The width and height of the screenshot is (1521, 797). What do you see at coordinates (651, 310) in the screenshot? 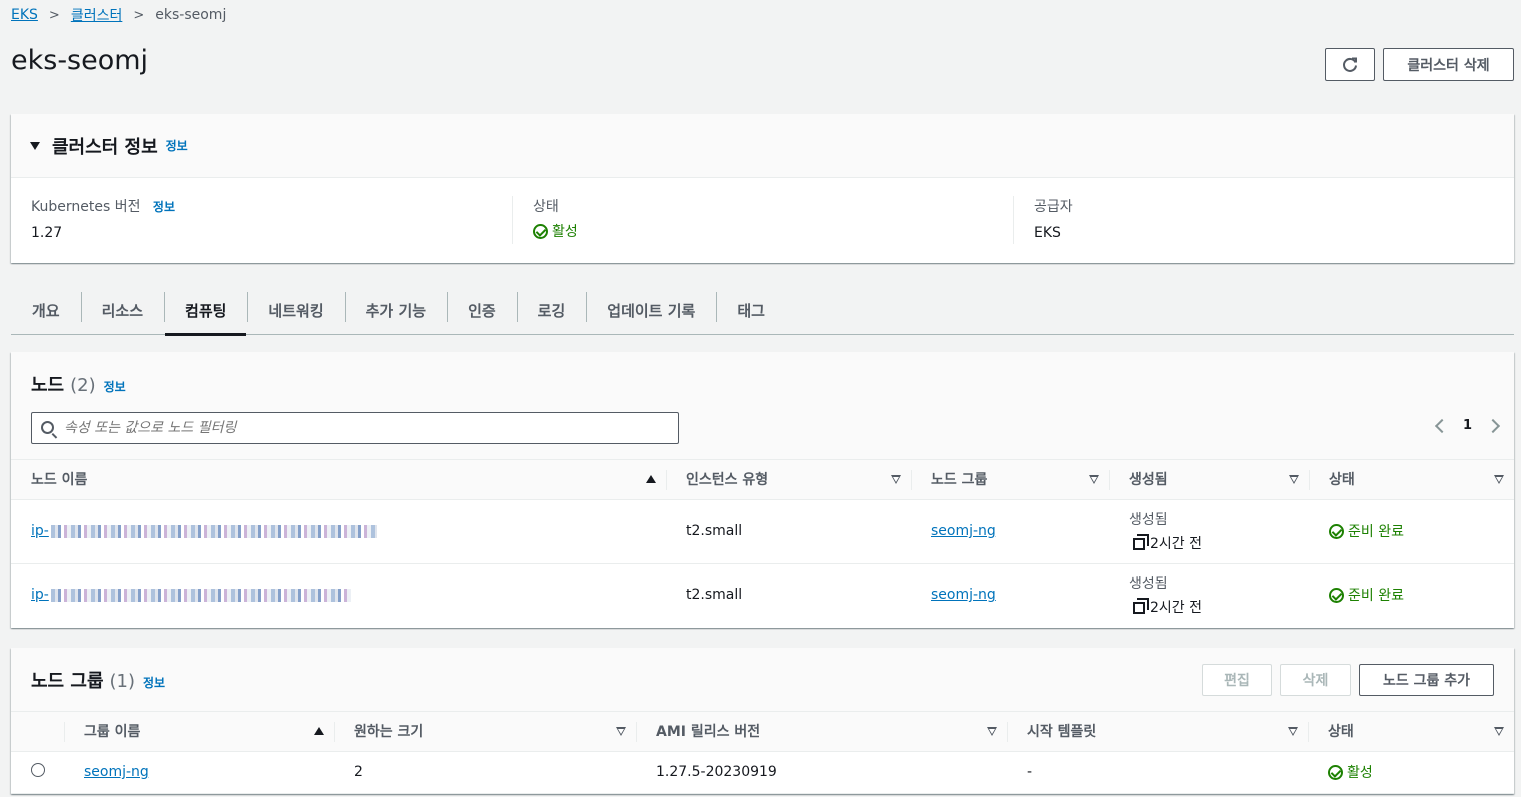
I see `tab-update-history: 업데이트 기록` at bounding box center [651, 310].